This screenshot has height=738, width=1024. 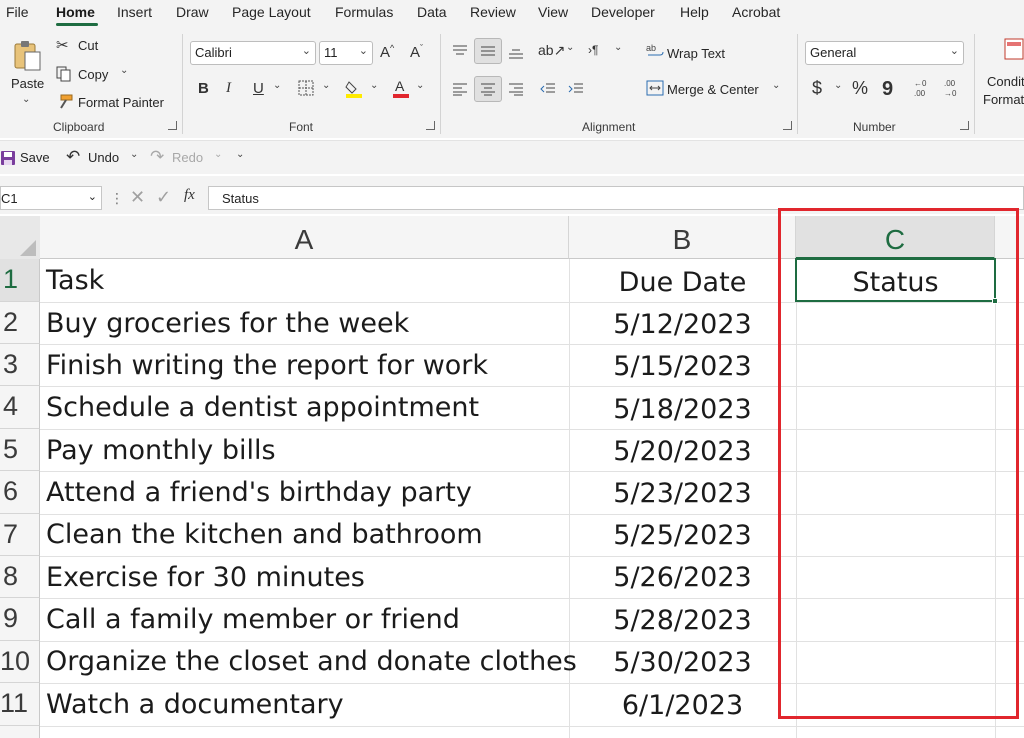 What do you see at coordinates (548, 89) in the screenshot?
I see `decrease-indent-icon` at bounding box center [548, 89].